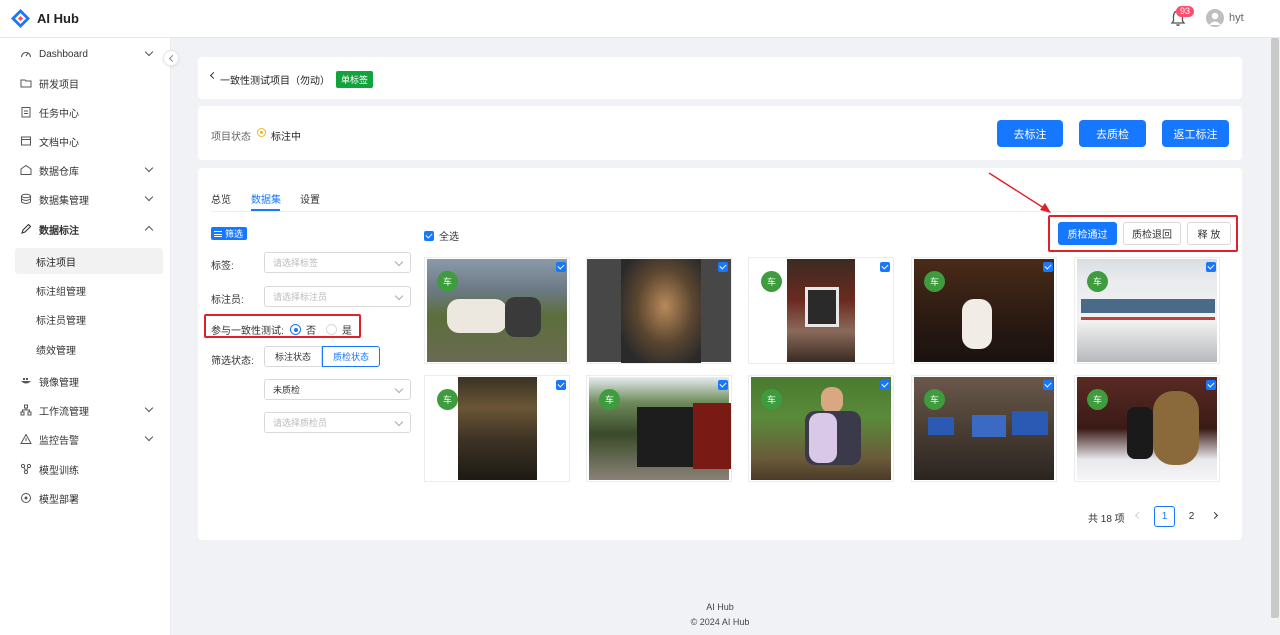  I want to click on sidebar-item-label: 标注员管理, so click(61, 321).